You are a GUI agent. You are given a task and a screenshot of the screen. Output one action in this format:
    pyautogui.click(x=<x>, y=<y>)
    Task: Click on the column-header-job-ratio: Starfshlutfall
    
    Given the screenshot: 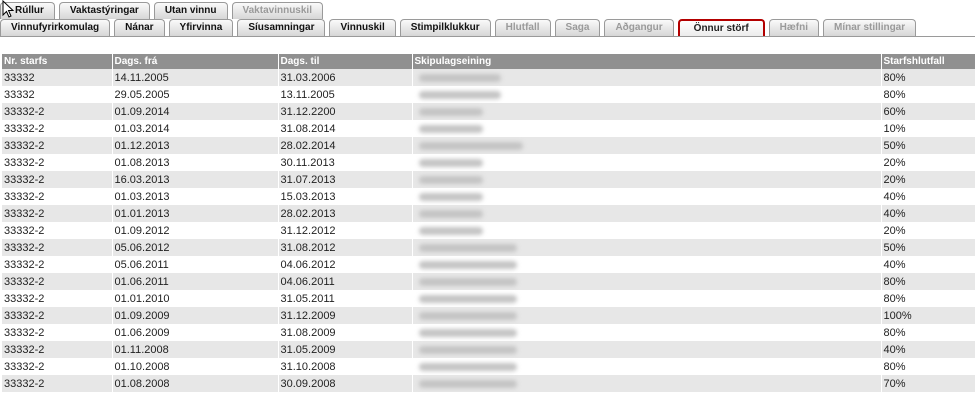 What is the action you would take?
    pyautogui.click(x=928, y=61)
    